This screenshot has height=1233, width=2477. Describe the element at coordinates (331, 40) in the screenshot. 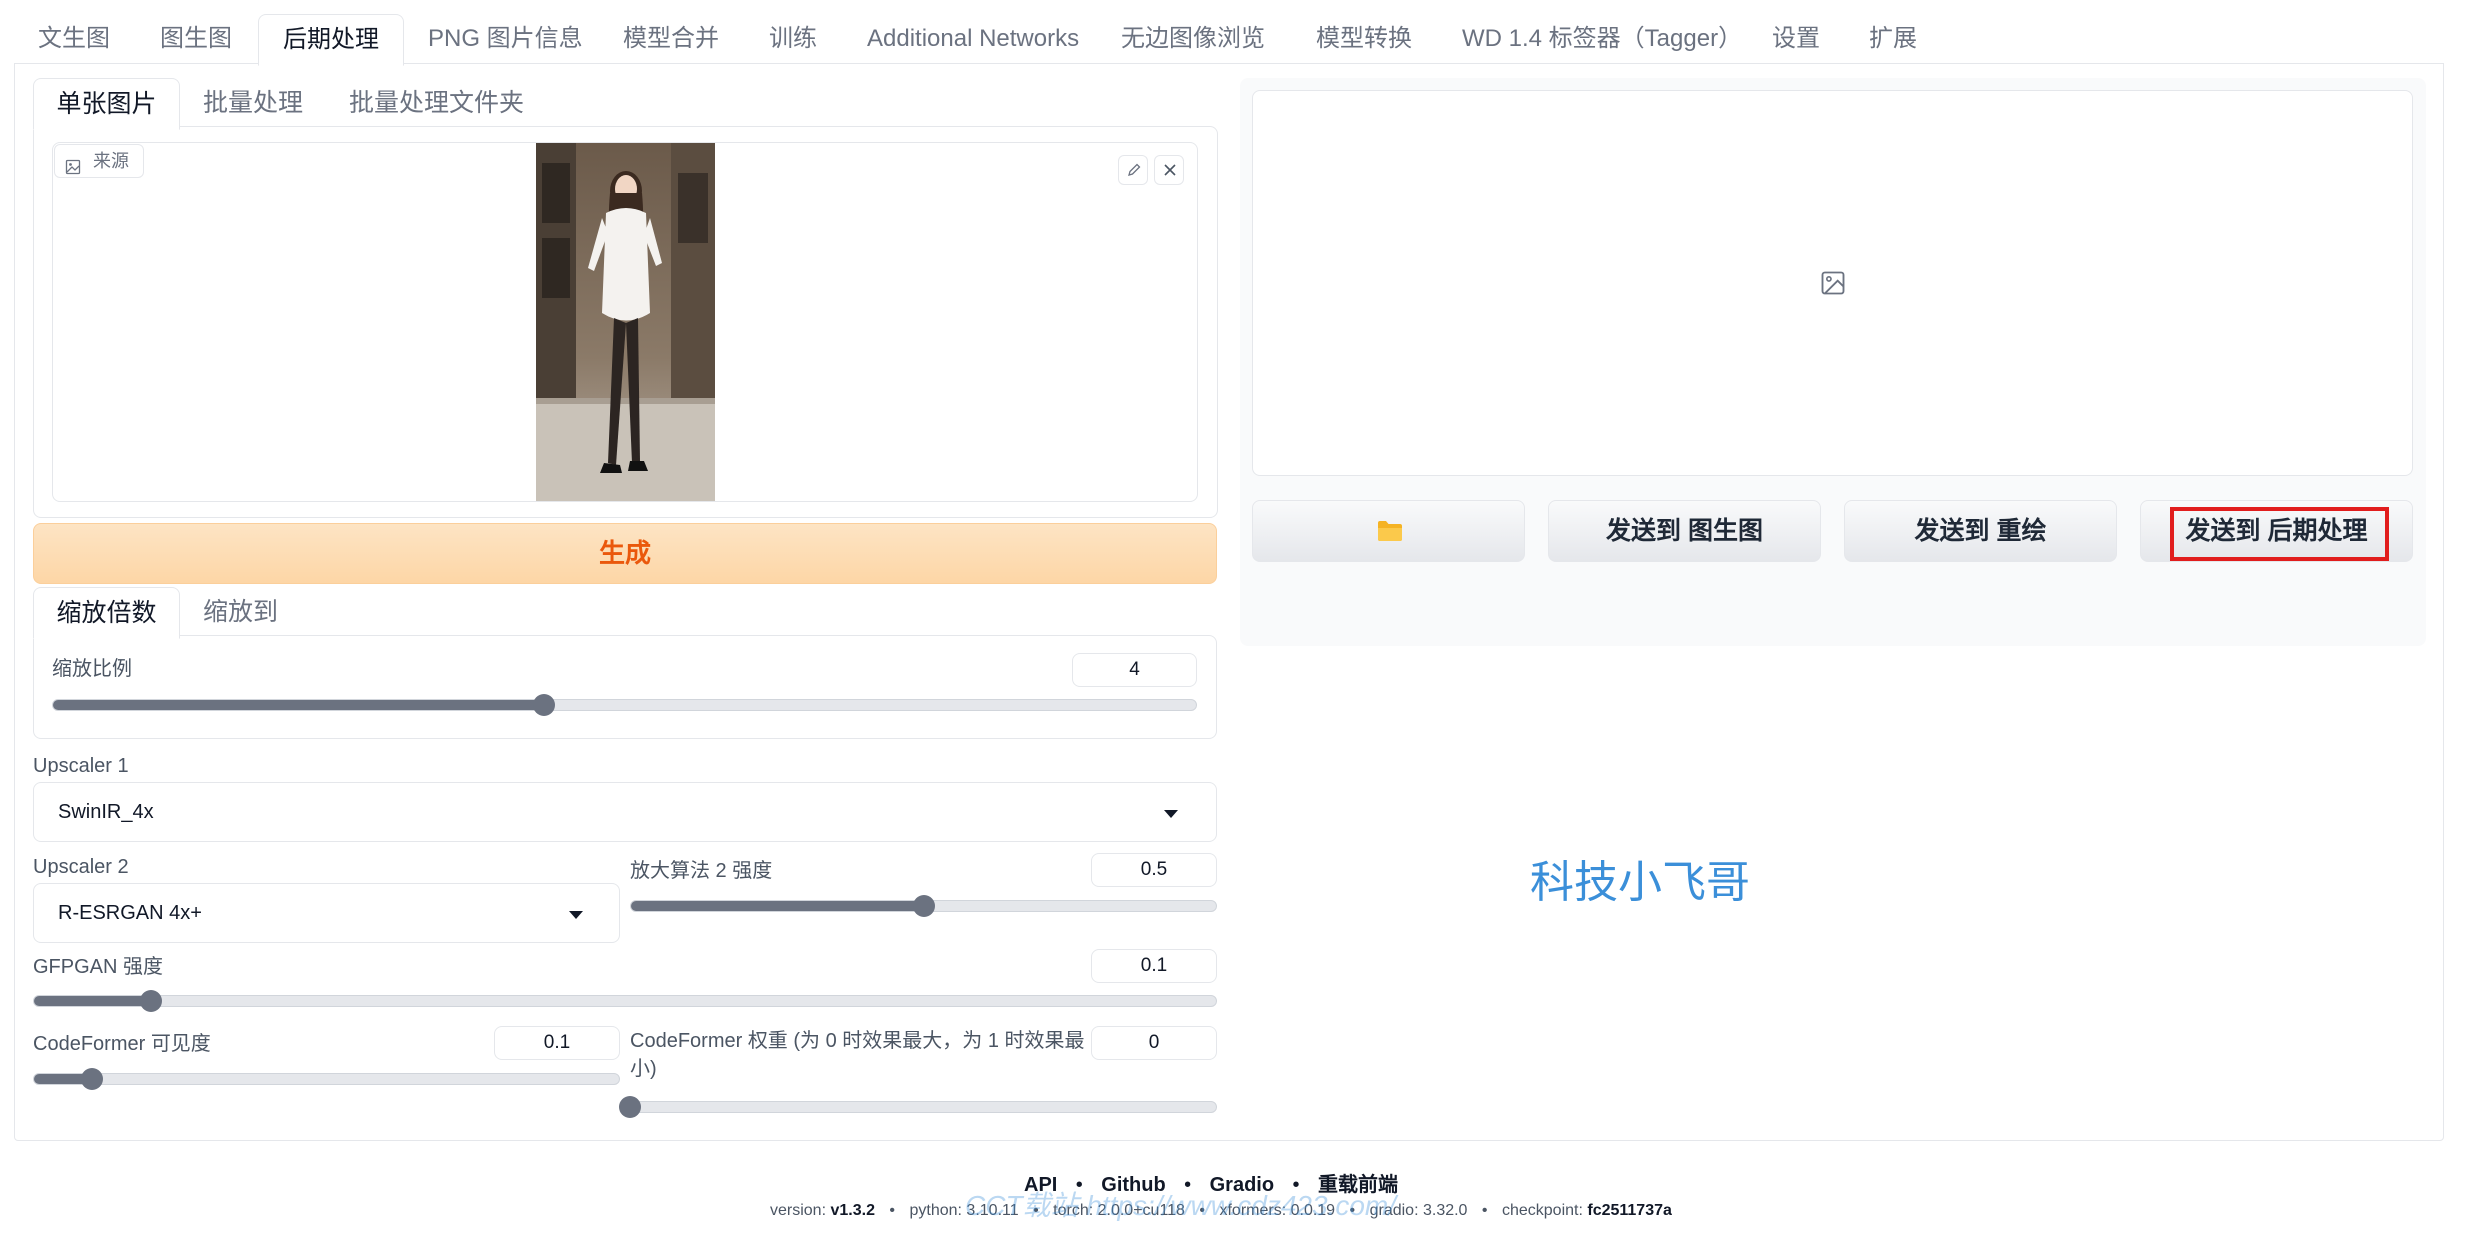

I see `tab-extras: 后期处理` at that location.